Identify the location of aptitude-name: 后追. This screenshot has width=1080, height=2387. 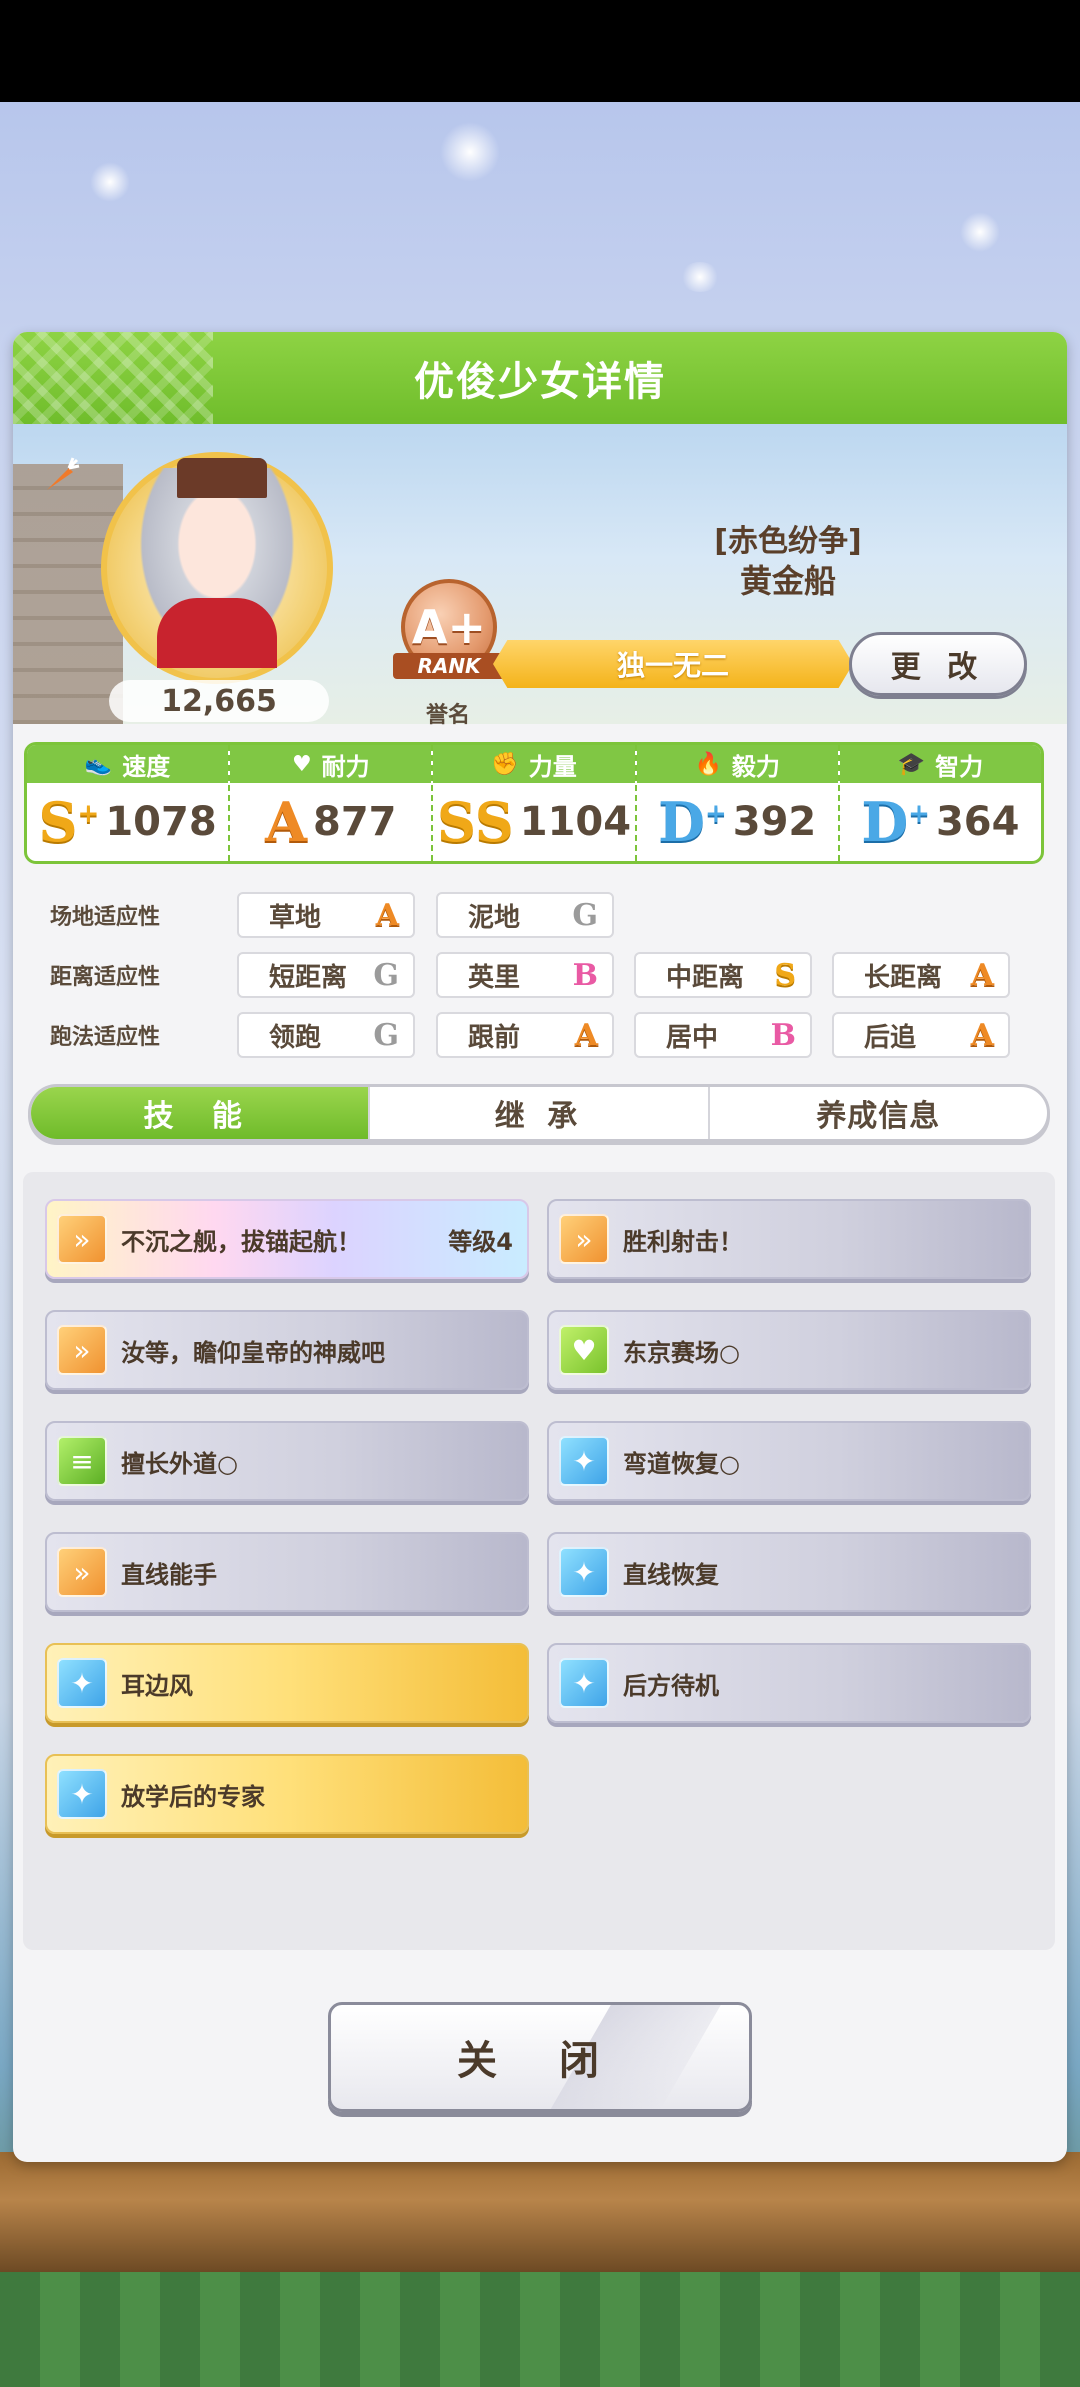
(890, 1037).